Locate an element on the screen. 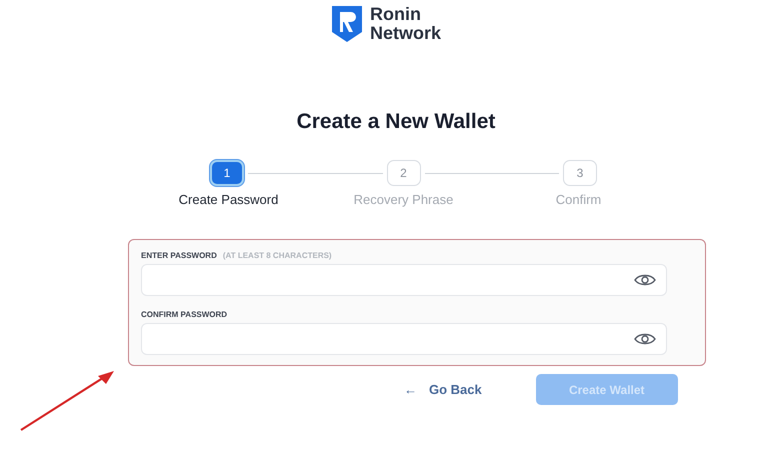  step-label: Confirm is located at coordinates (579, 199).